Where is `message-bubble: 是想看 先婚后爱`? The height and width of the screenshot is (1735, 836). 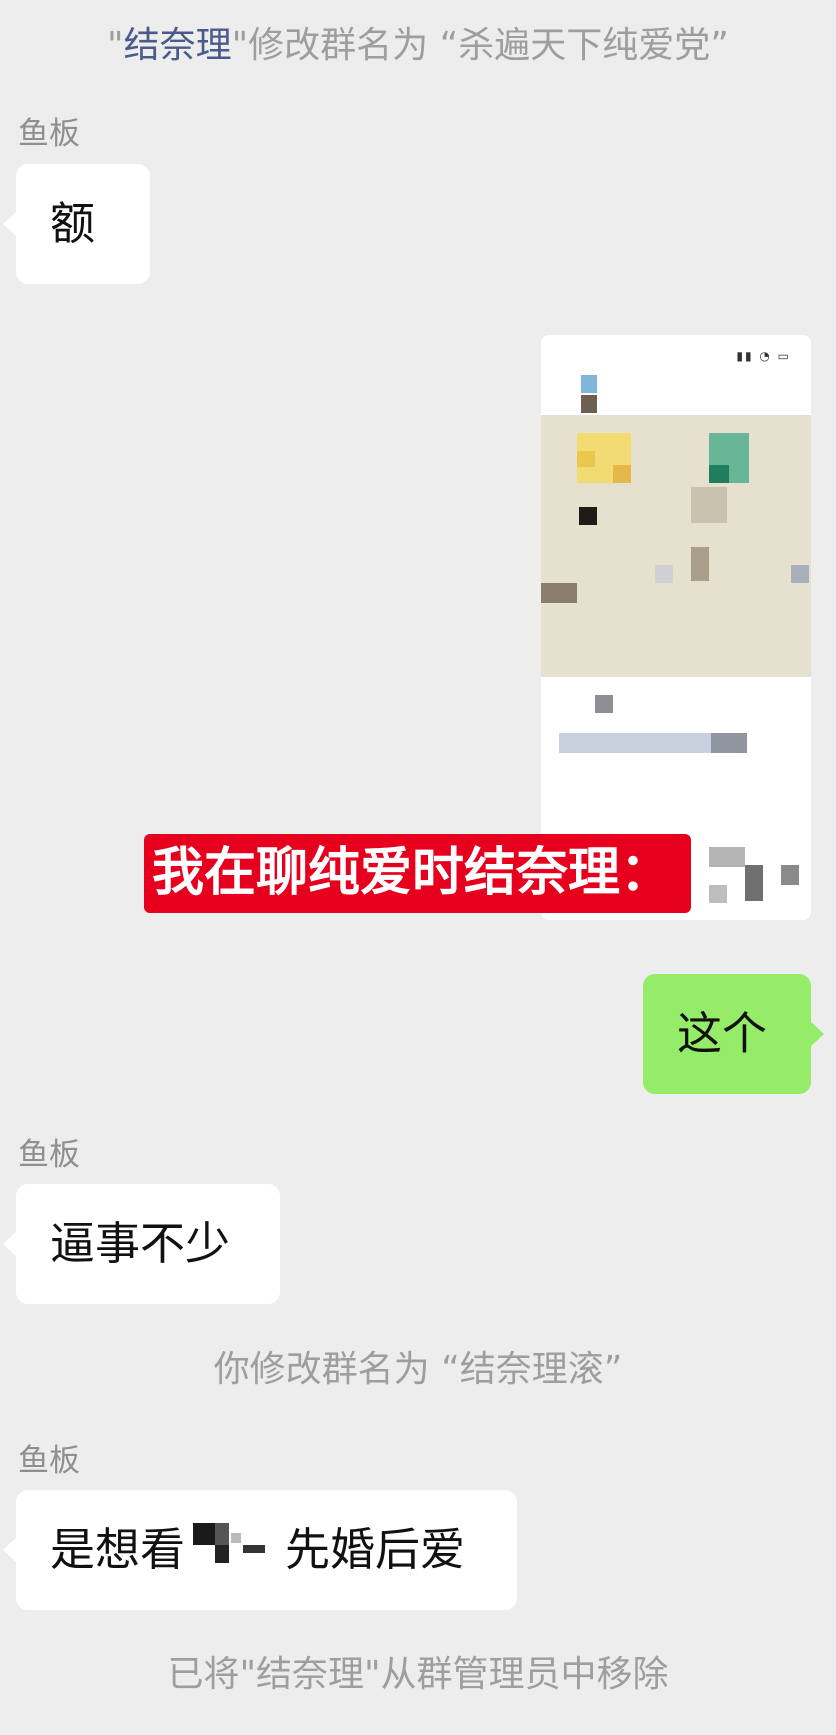
message-bubble: 是想看 先婚后爱 is located at coordinates (260, 1550).